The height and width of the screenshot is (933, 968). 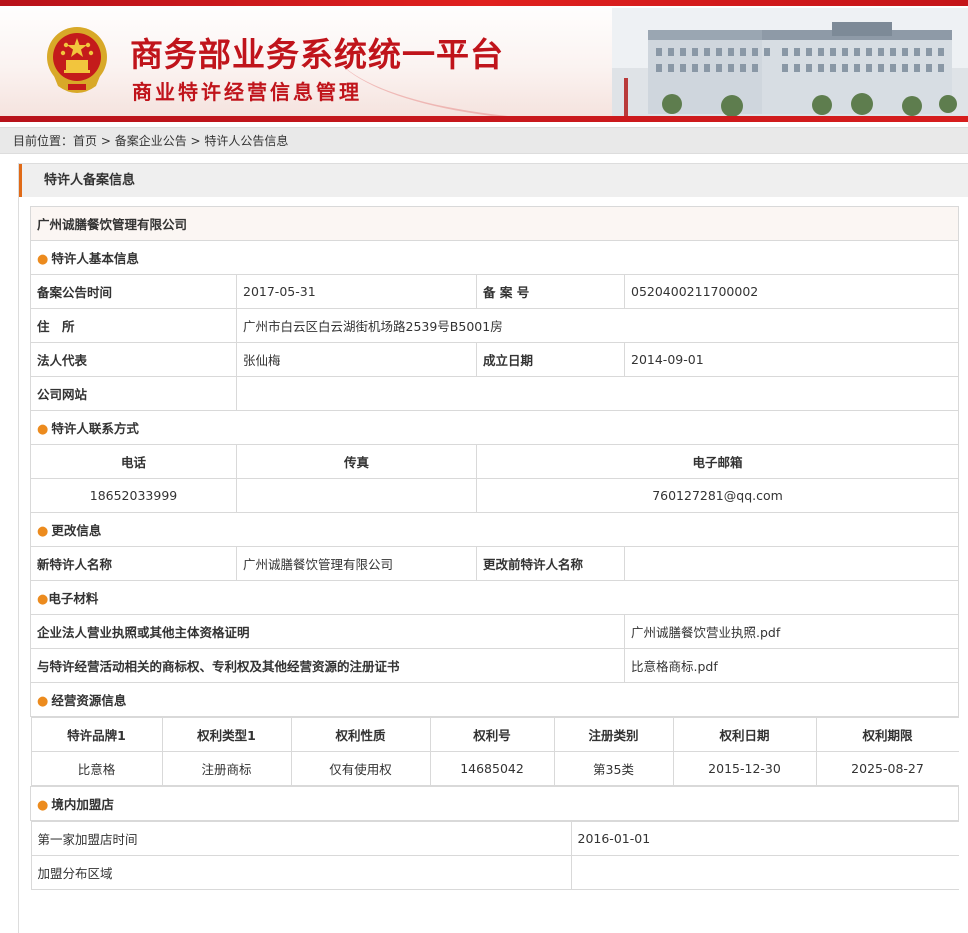 What do you see at coordinates (82, 804) in the screenshot?
I see `section-heading: 境内加盟店` at bounding box center [82, 804].